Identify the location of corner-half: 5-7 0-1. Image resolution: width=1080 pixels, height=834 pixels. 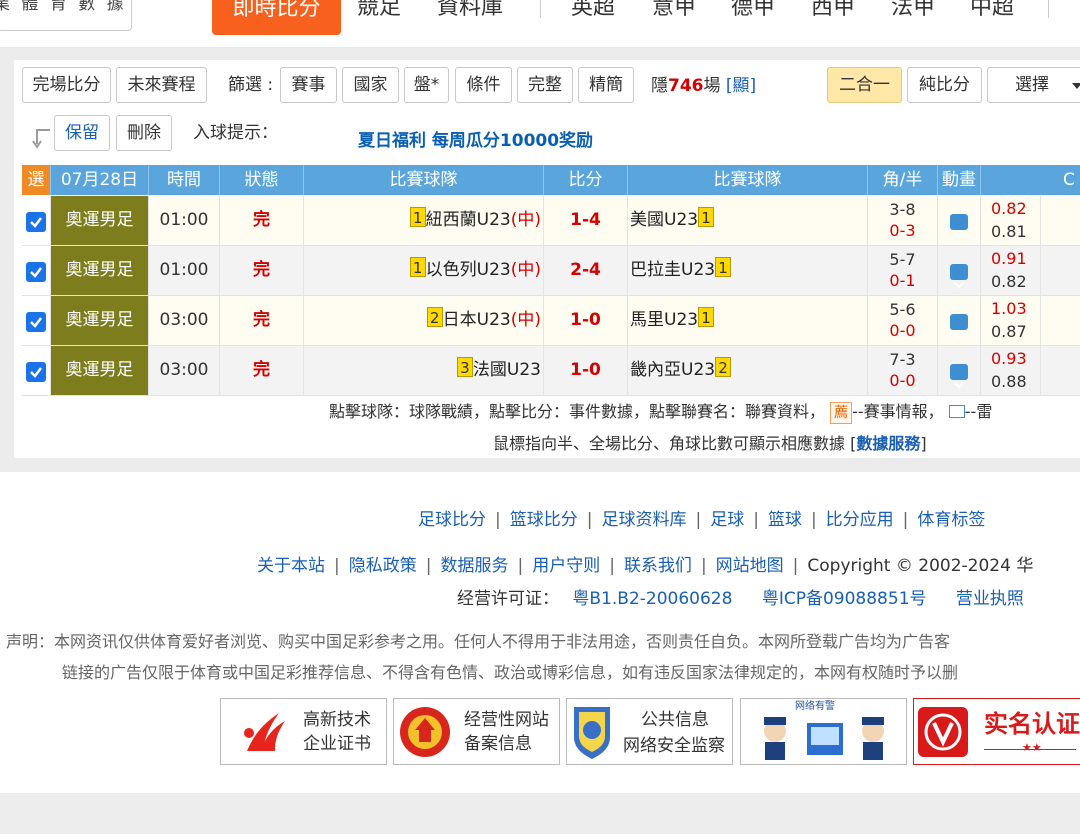
(903, 270).